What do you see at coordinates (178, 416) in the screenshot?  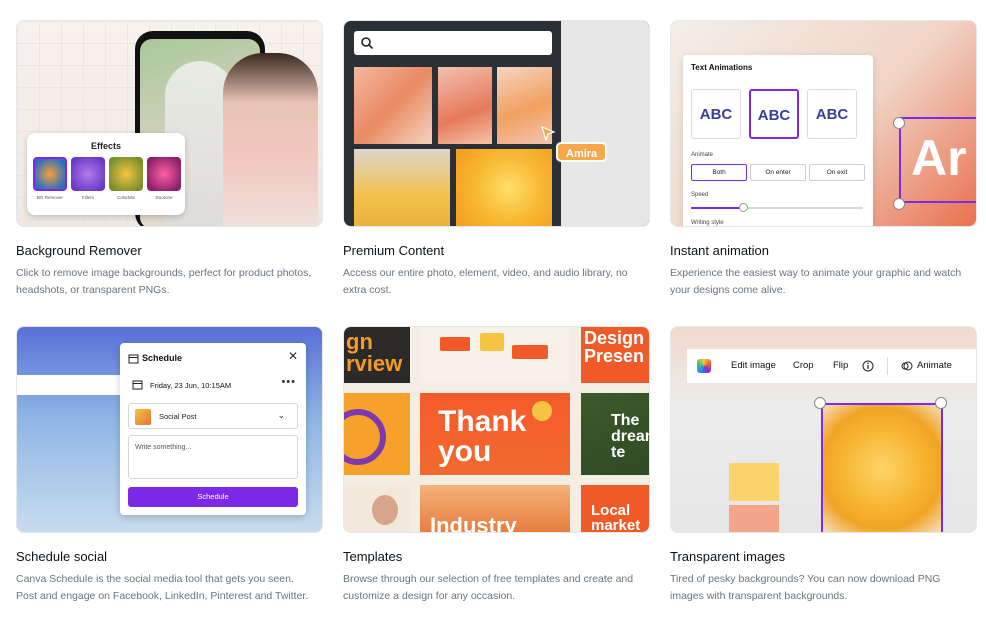 I see `channel-label: Social Post` at bounding box center [178, 416].